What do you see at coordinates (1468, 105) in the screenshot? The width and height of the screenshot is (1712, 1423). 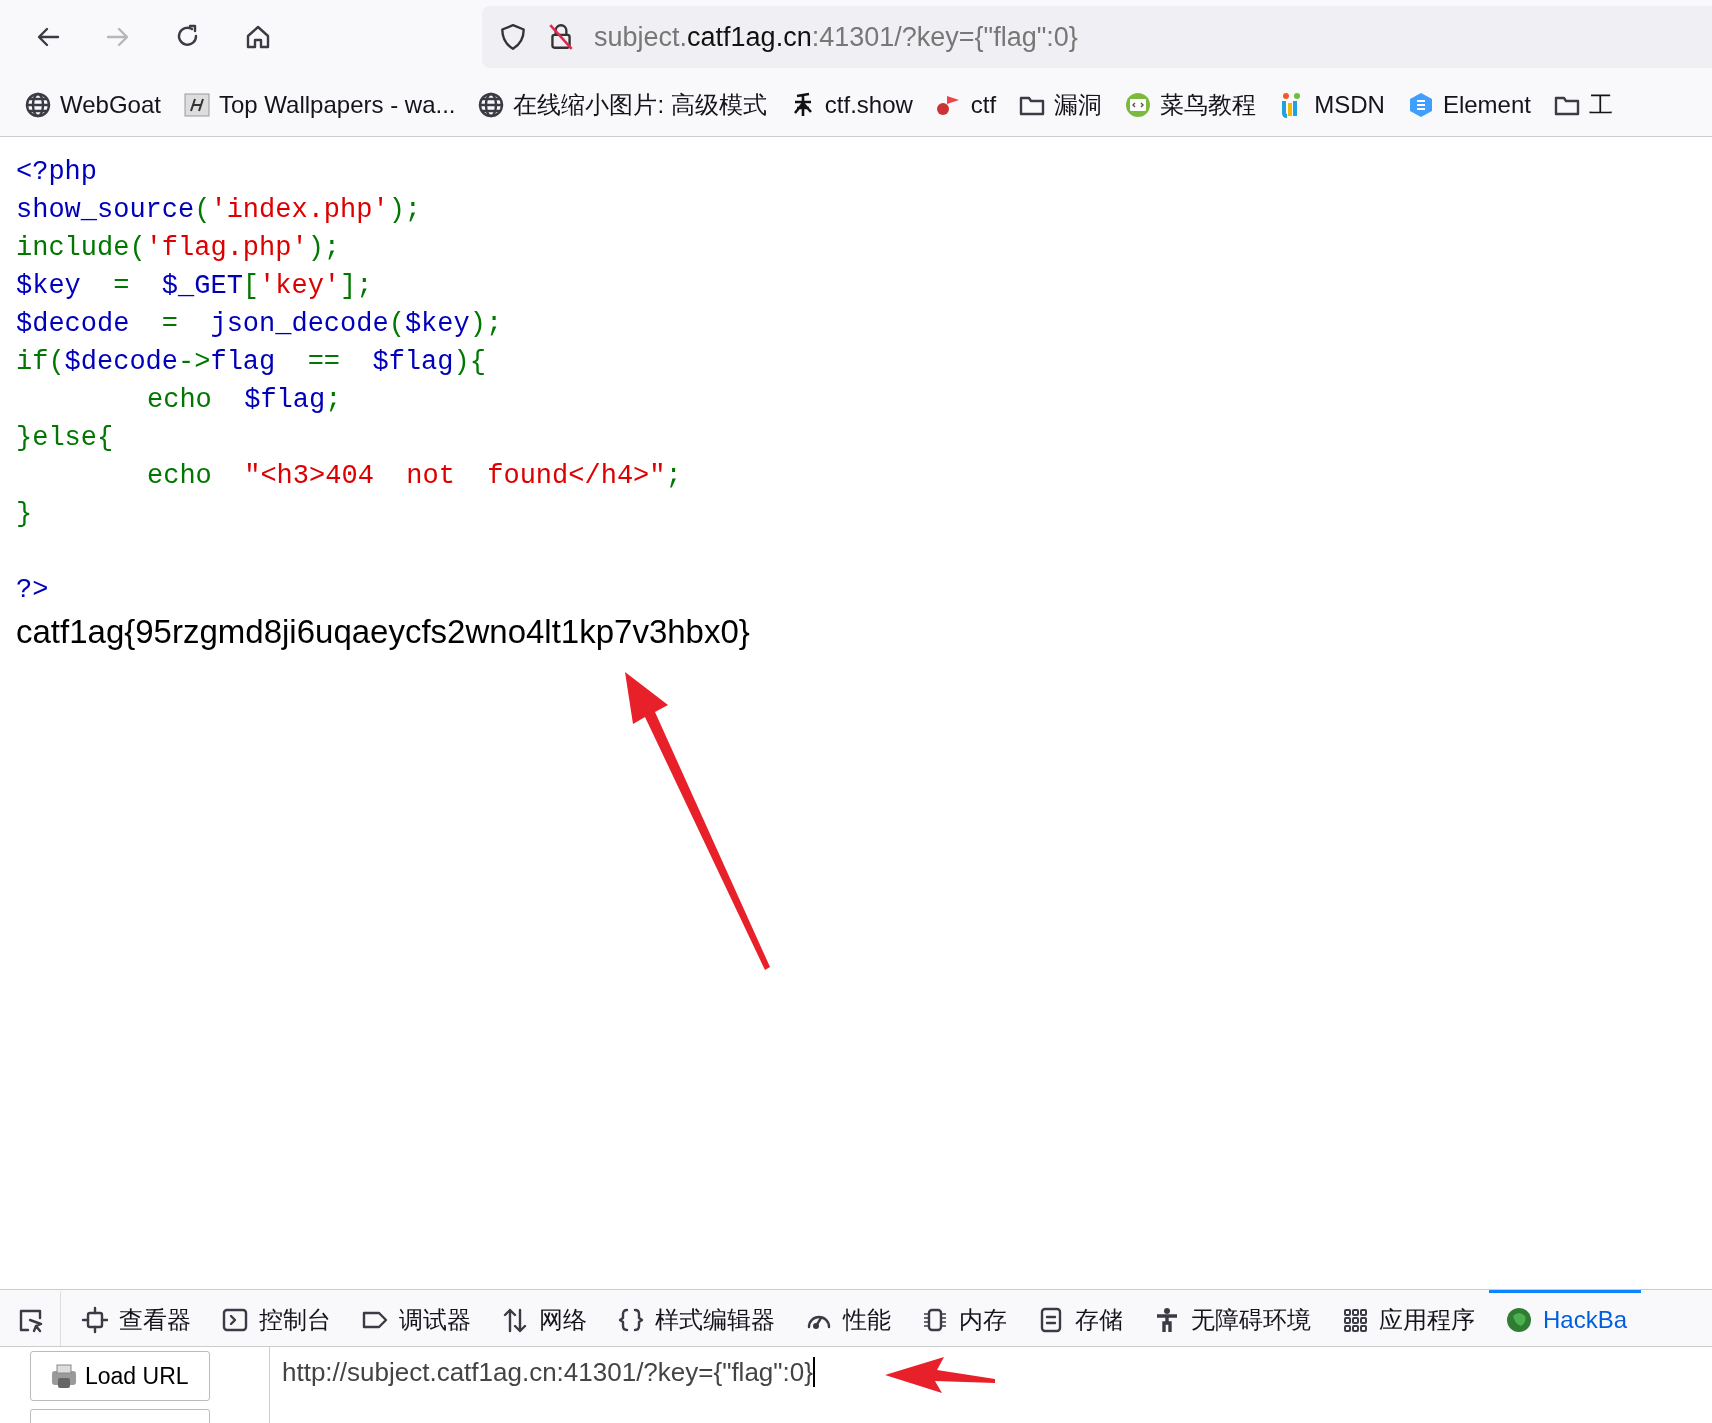 I see `bookmark-item: Element` at bounding box center [1468, 105].